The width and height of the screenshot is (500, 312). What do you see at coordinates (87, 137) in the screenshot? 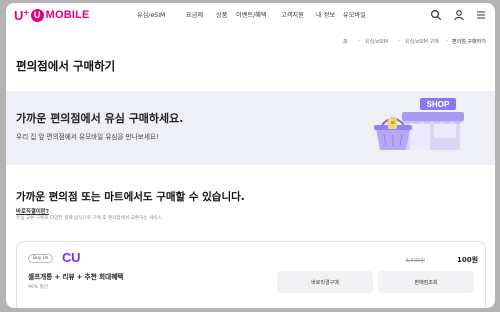
I see `banner-subtext: 우리 집 앞 편의점에서 유모바일 유심을 만나보세요!` at bounding box center [87, 137].